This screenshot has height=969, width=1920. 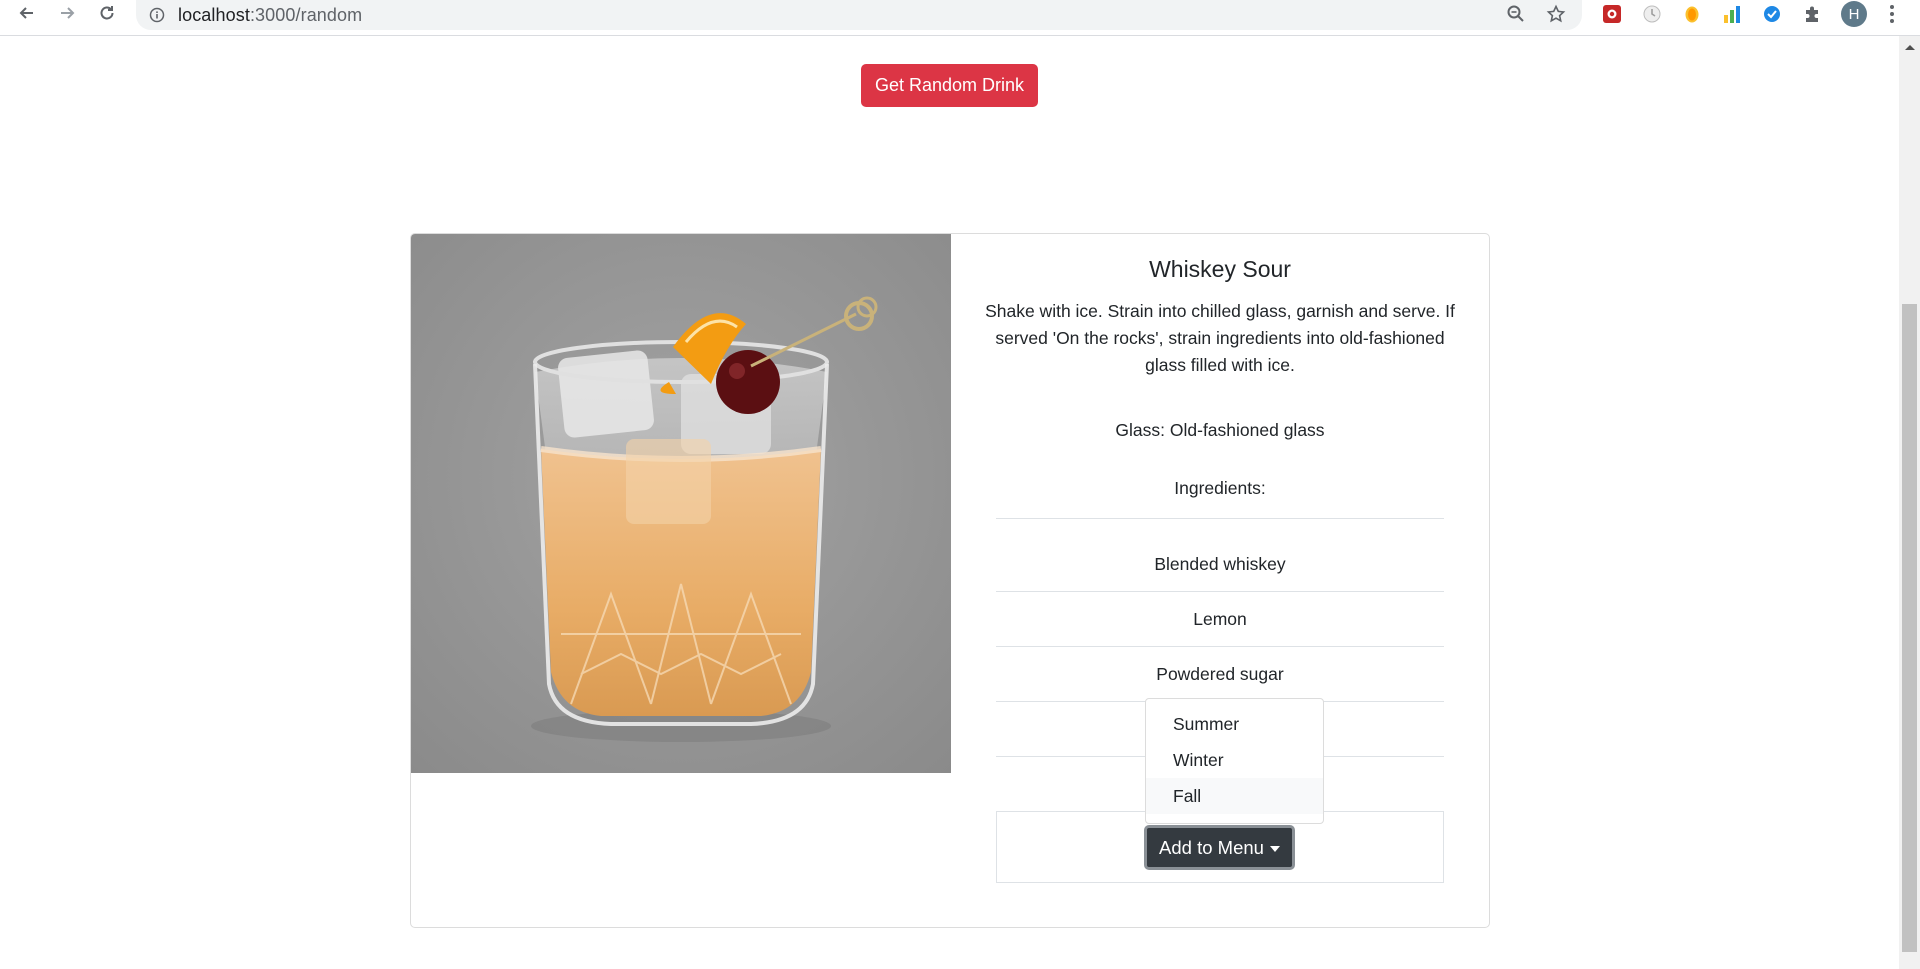 I want to click on url-host: localhost, so click(x=214, y=14).